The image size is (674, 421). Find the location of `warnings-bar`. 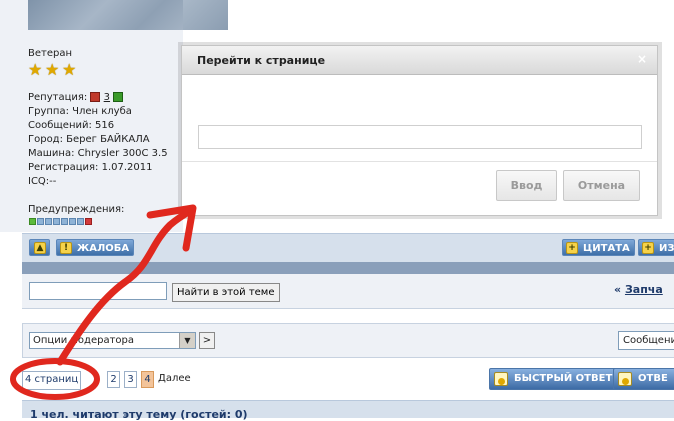

warnings-bar is located at coordinates (61, 221).